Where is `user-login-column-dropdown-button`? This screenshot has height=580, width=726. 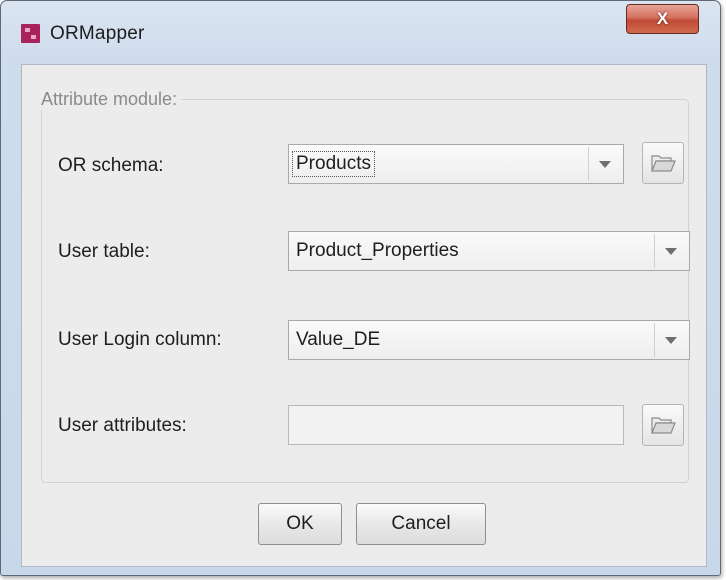 user-login-column-dropdown-button is located at coordinates (670, 340).